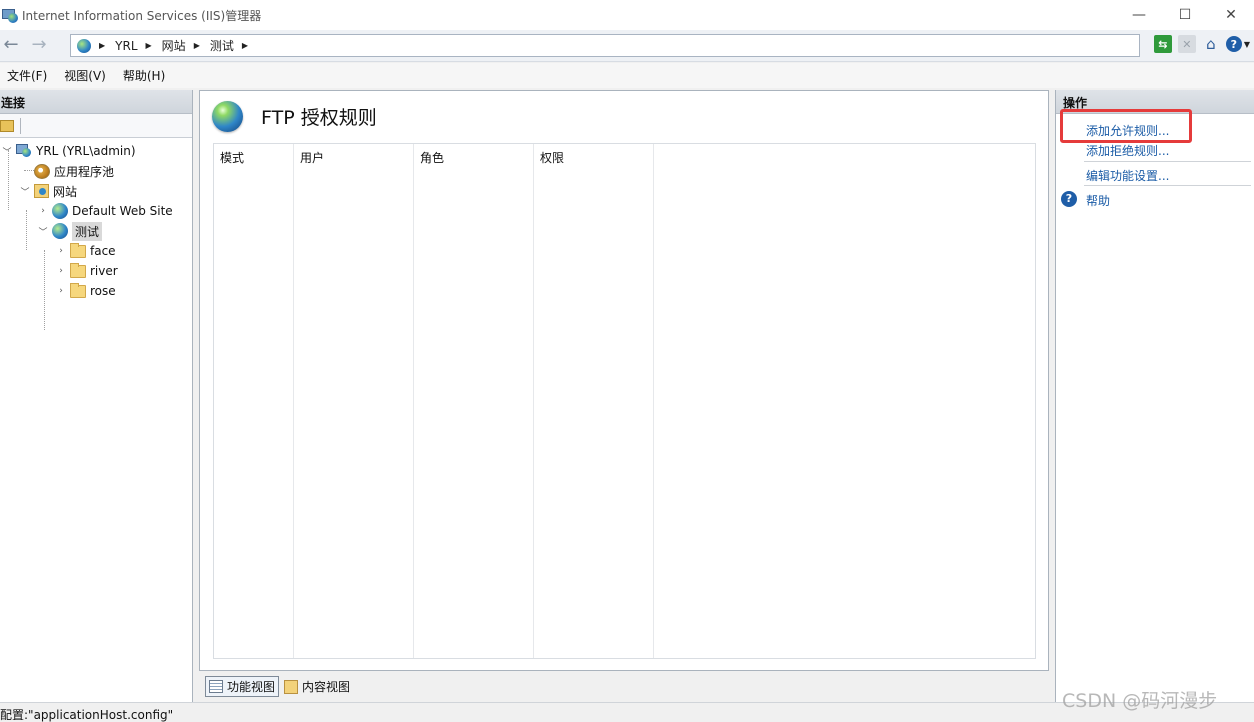  I want to click on refresh-icon: ⇆, so click(1162, 44).